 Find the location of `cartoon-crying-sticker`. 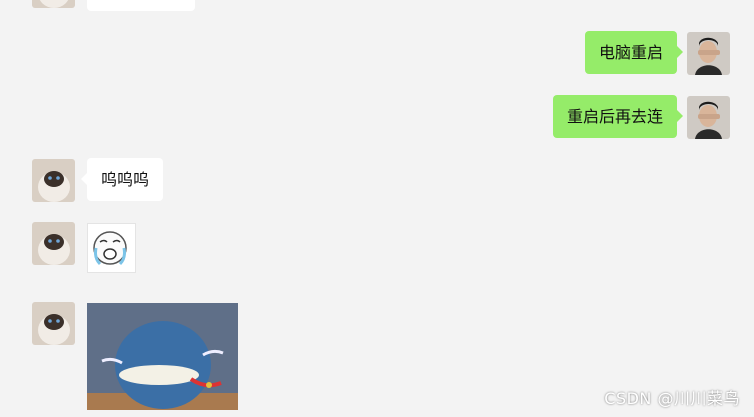

cartoon-crying-sticker is located at coordinates (162, 356).